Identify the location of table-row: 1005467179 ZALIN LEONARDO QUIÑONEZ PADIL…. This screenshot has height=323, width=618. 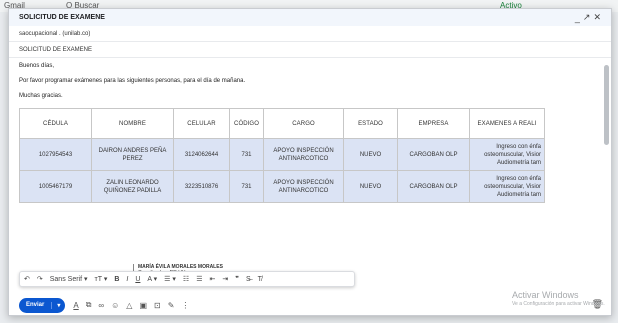
(282, 186).